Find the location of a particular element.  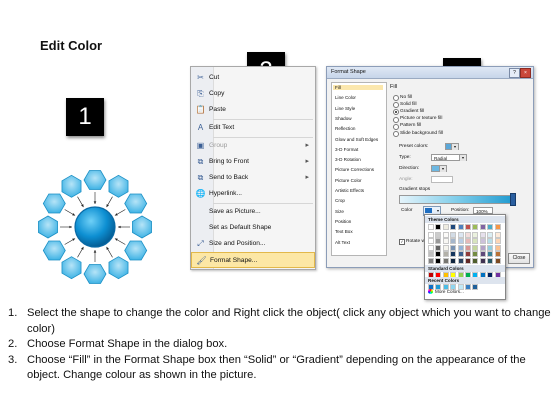

gradient-stops-bar is located at coordinates (457, 199).